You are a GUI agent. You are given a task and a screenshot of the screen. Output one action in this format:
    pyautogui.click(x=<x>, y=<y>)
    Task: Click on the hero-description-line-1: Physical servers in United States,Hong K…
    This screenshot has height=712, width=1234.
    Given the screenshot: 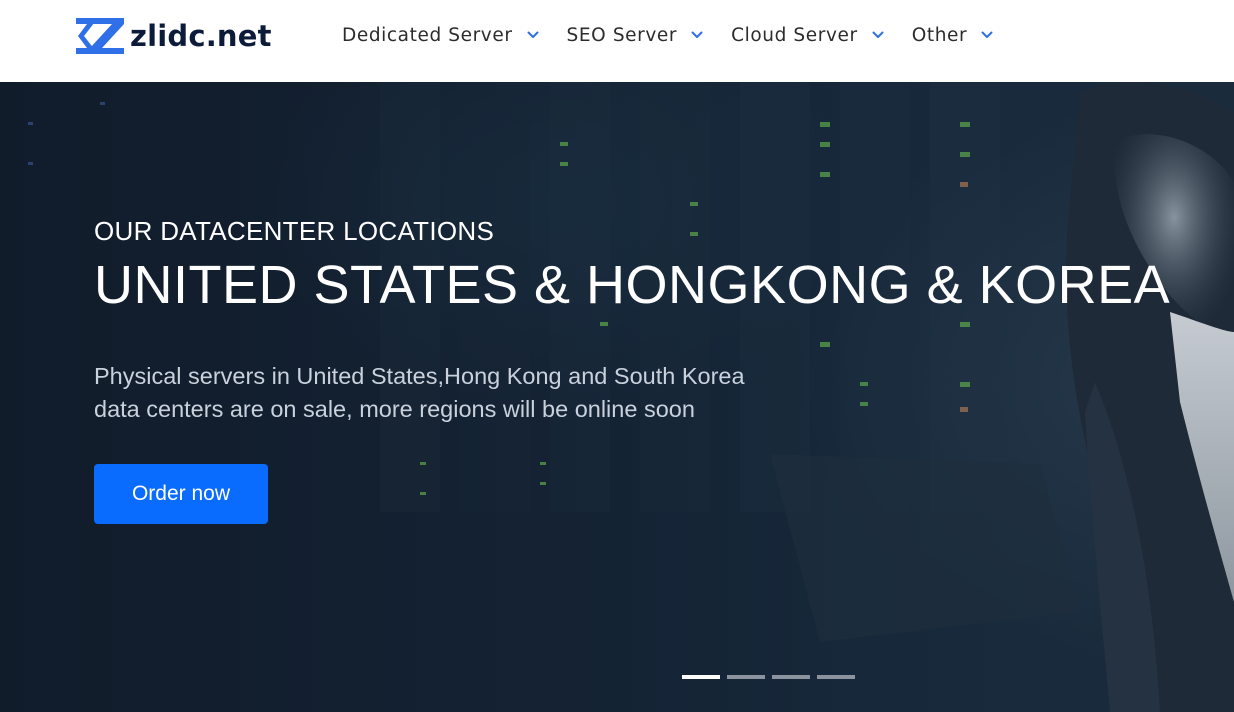 What is the action you would take?
    pyautogui.click(x=419, y=376)
    